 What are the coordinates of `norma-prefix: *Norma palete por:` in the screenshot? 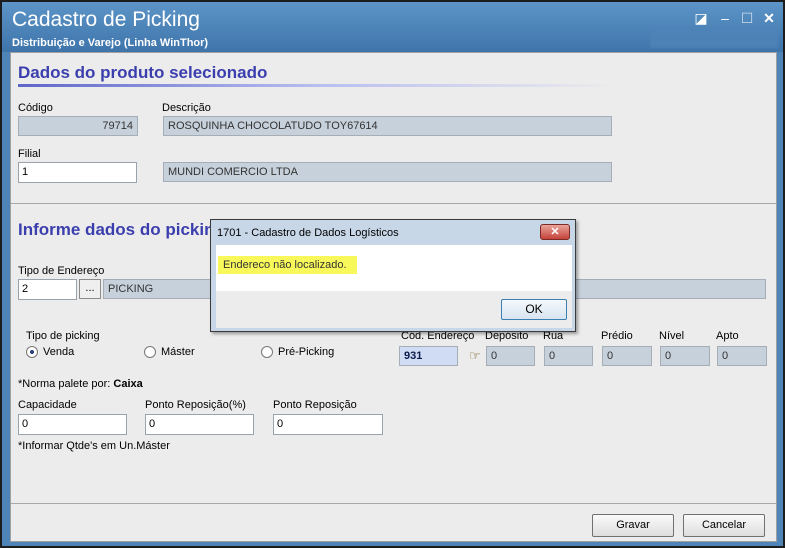 It's located at (66, 384).